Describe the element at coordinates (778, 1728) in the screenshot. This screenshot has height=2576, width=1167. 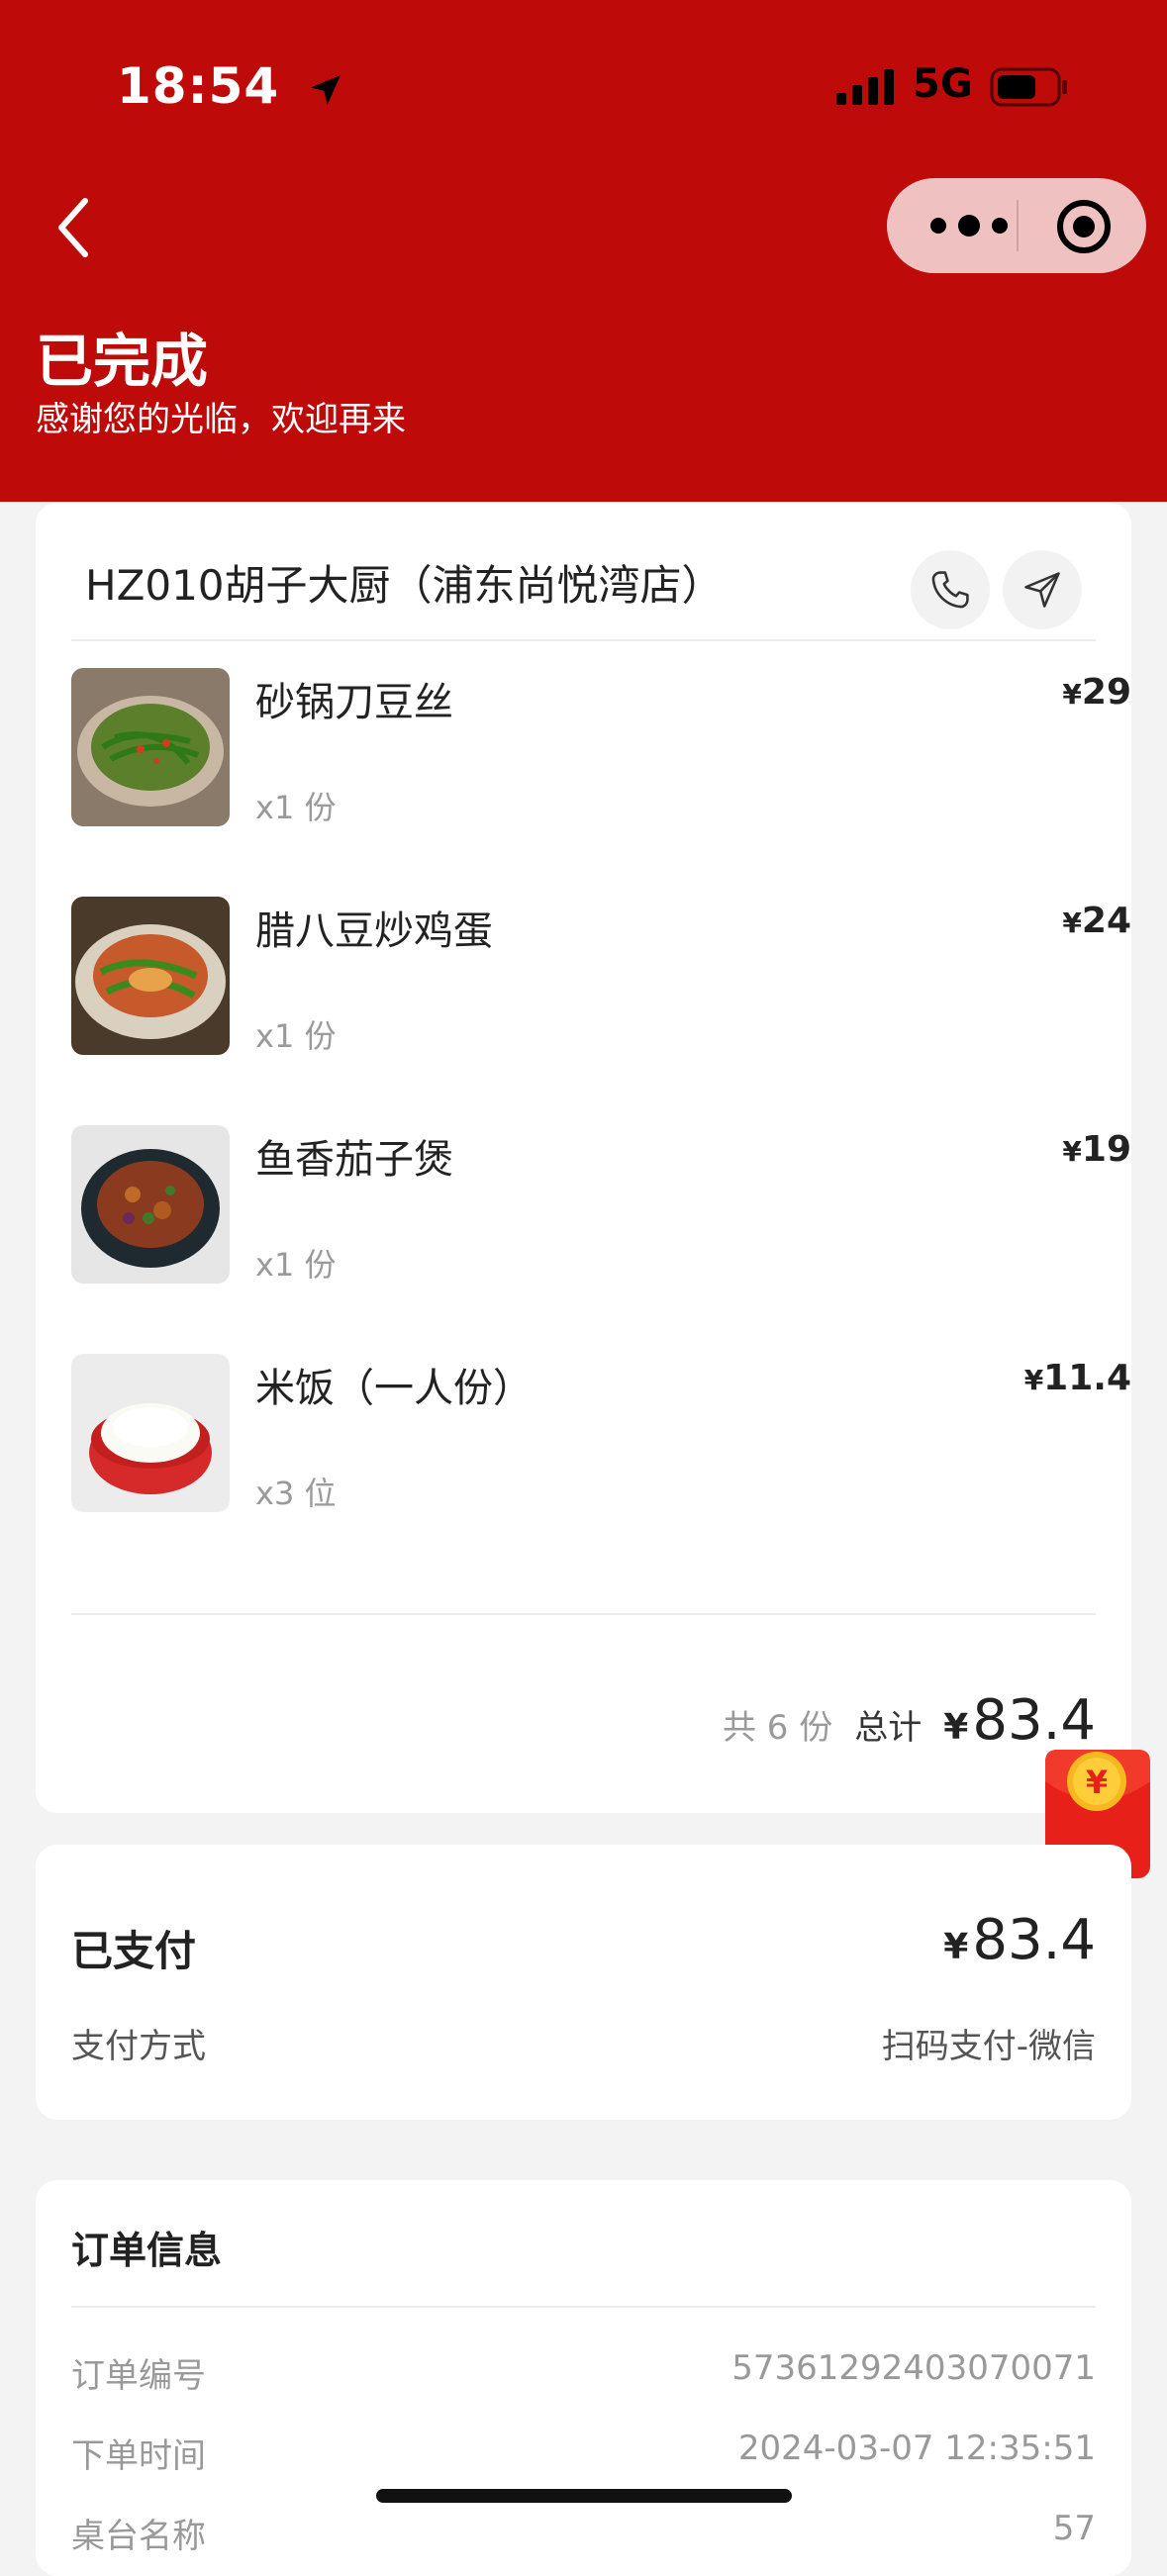
I see `item-count: 共 6 份` at that location.